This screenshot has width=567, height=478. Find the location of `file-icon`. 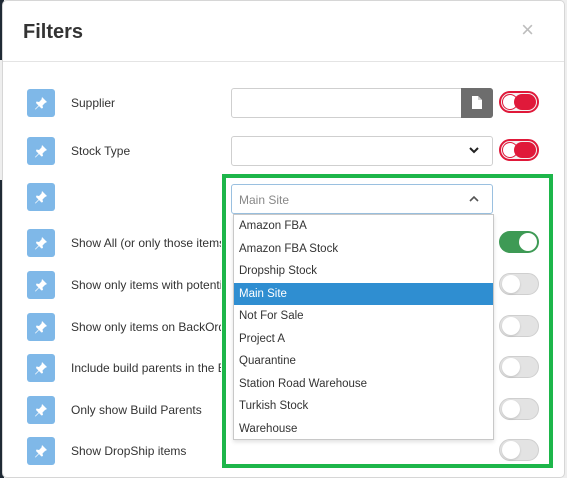

file-icon is located at coordinates (477, 102).